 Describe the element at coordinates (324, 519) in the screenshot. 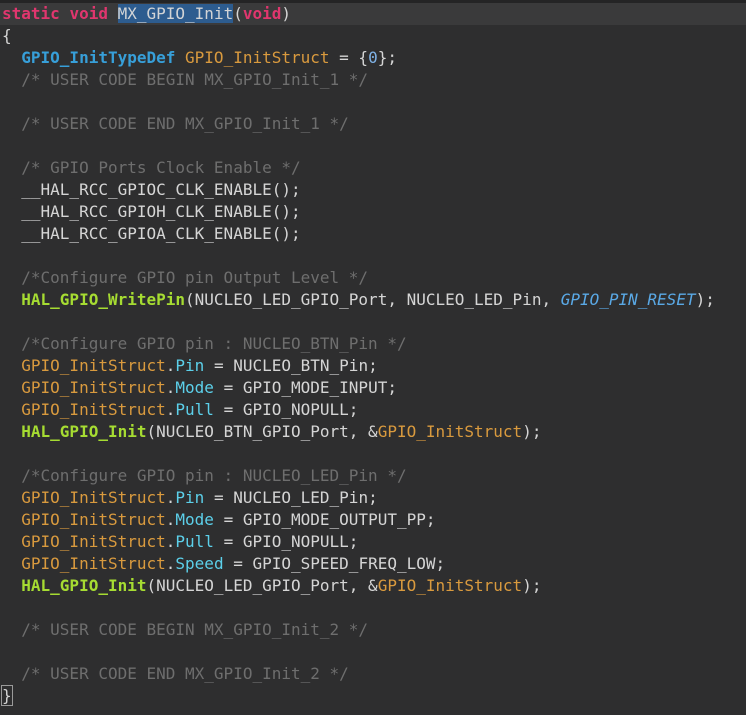

I see `code-token: = GPIO_MODE_OUTPUT_PP;` at that location.